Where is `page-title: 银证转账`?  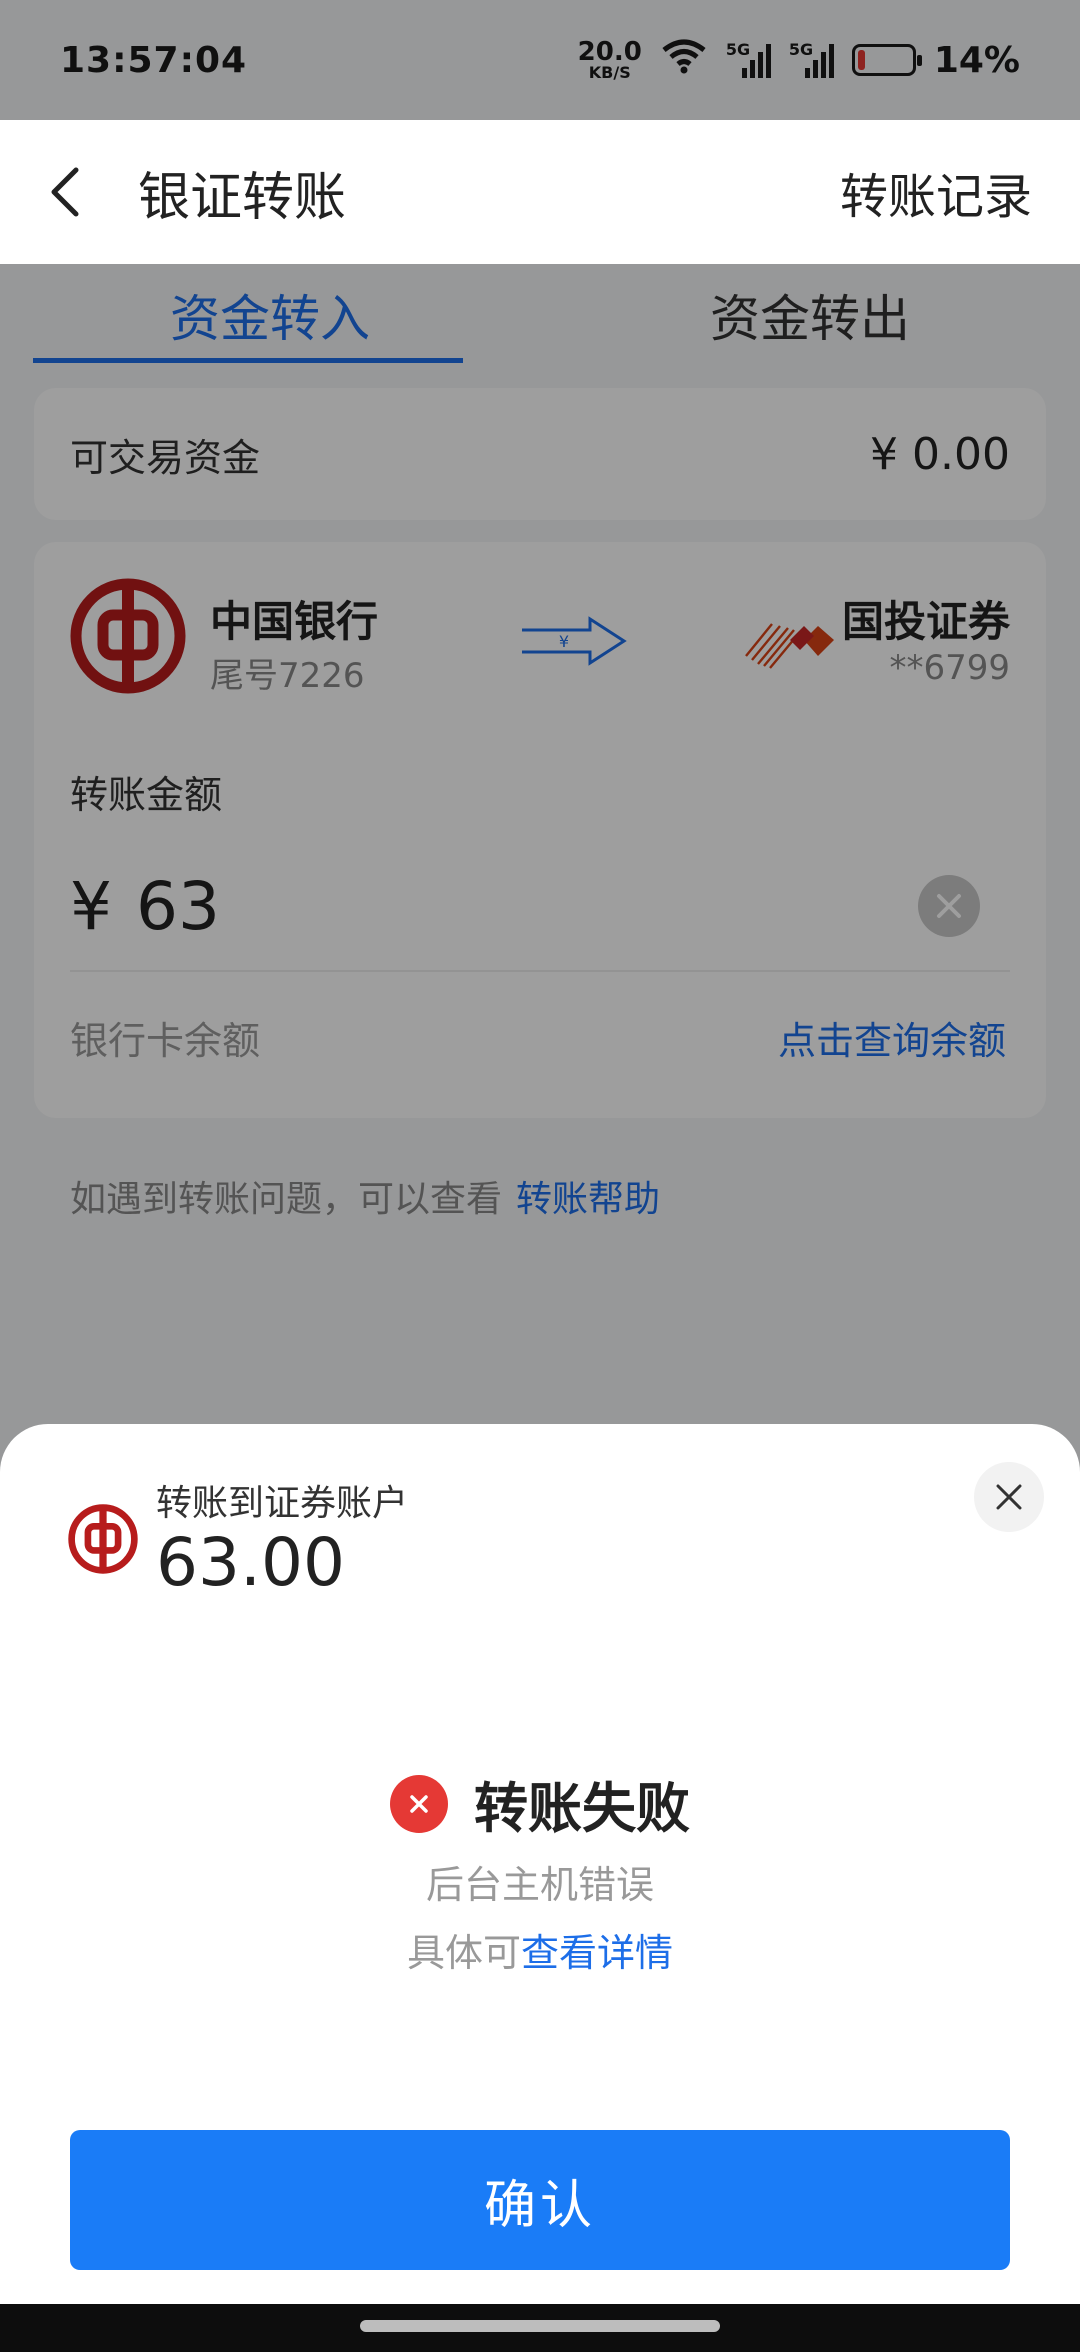
page-title: 银证转账 is located at coordinates (242, 197).